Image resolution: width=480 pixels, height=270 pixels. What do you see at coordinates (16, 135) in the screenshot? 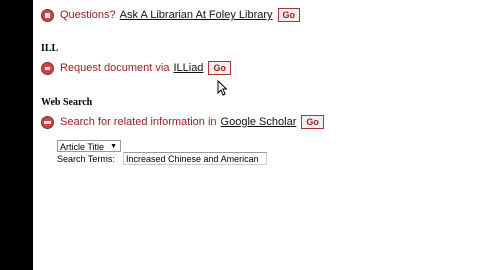
I see `left-dark-bar` at bounding box center [16, 135].